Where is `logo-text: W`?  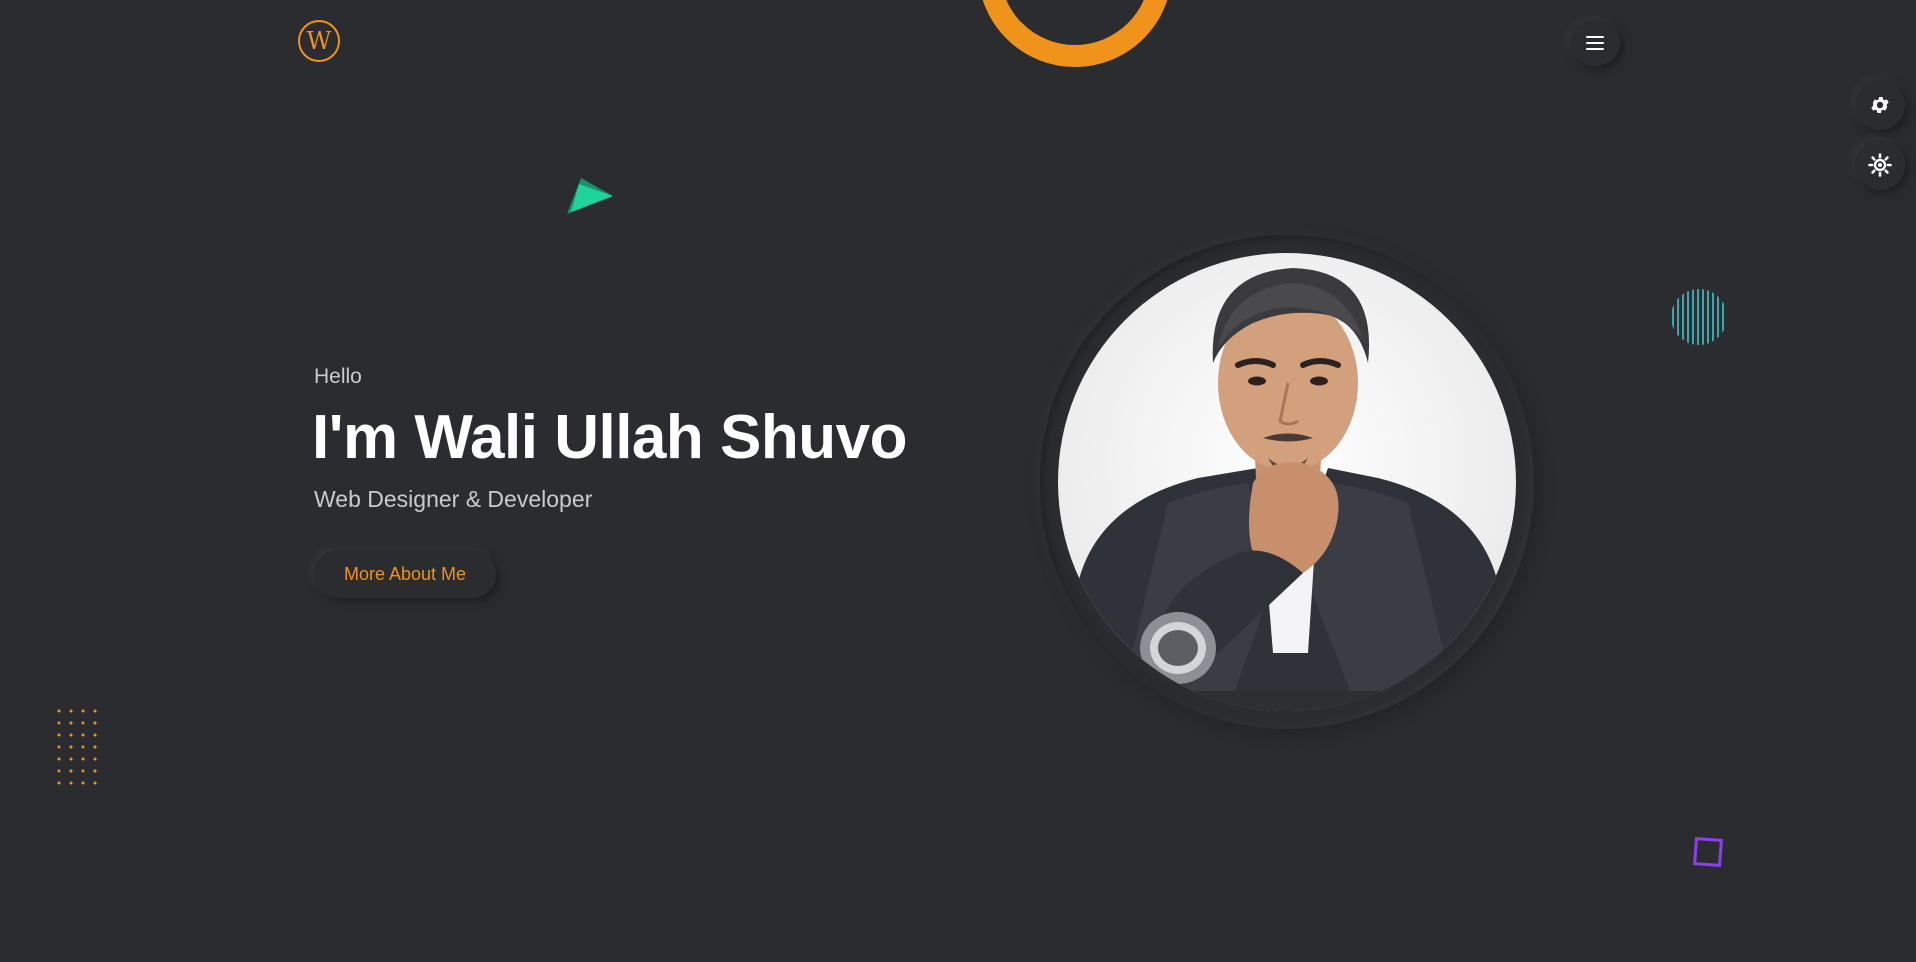 logo-text: W is located at coordinates (319, 41).